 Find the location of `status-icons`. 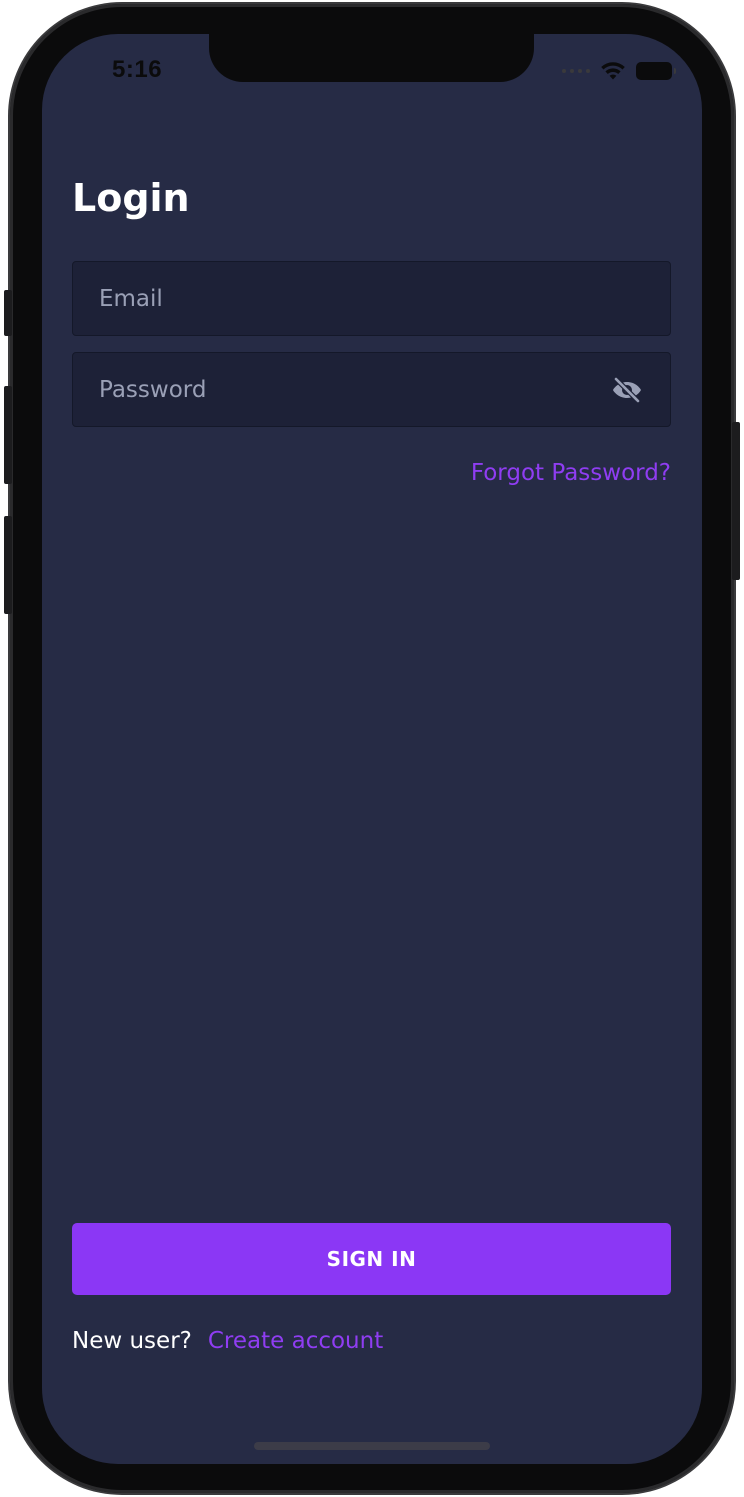

status-icons is located at coordinates (619, 71).